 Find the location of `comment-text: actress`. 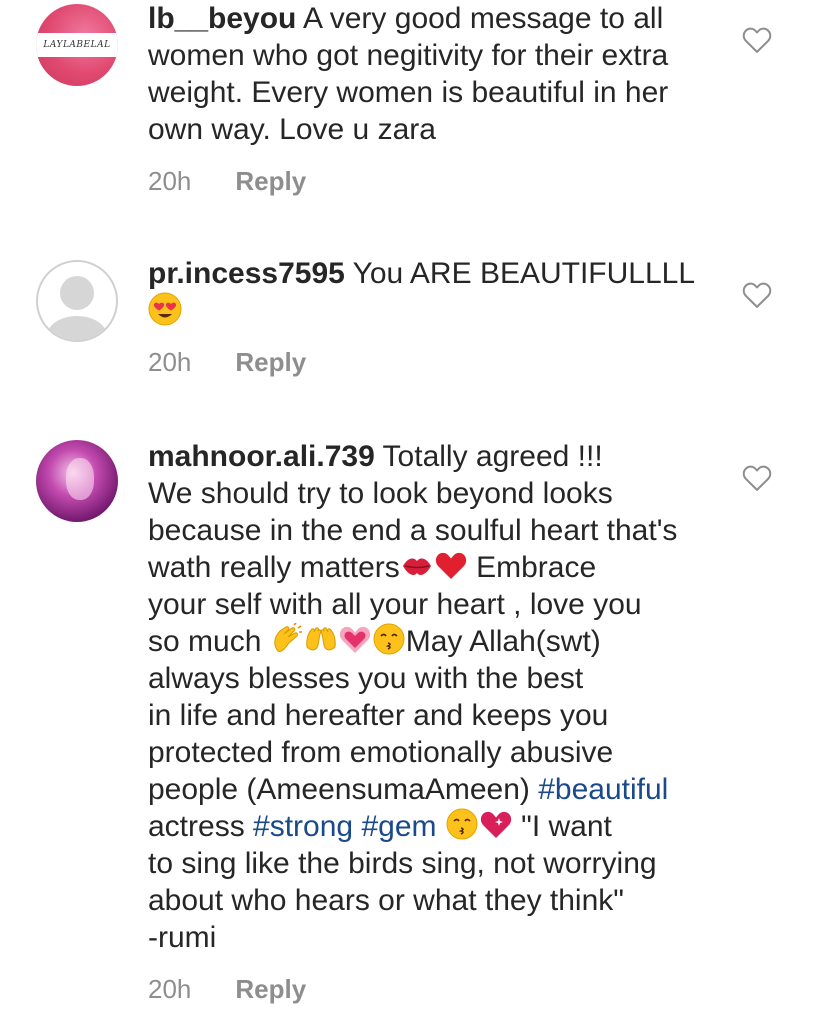

comment-text: actress is located at coordinates (201, 826).